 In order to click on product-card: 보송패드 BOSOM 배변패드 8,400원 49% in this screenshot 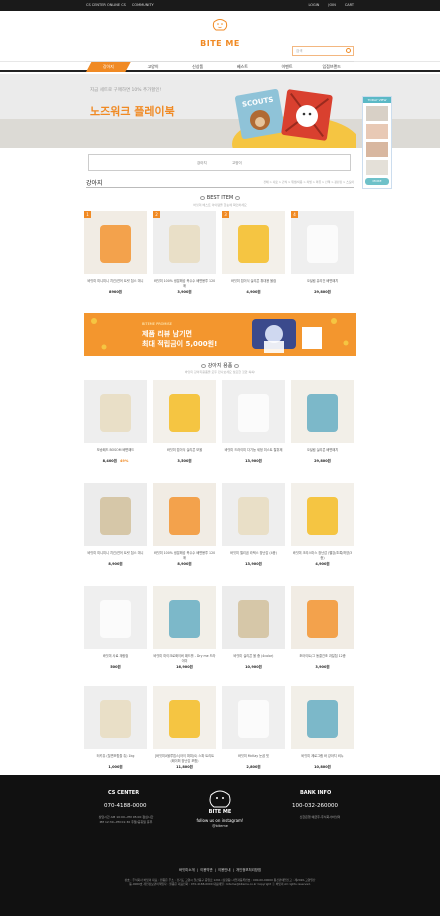, I will do `click(115, 422)`.